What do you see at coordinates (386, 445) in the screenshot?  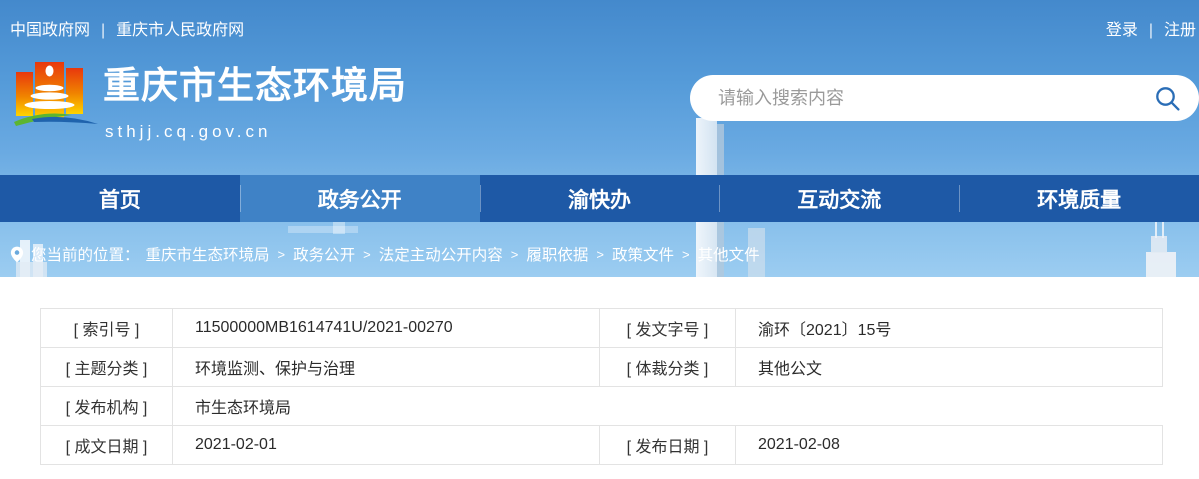 I see `value-cell: 2021-02-01` at bounding box center [386, 445].